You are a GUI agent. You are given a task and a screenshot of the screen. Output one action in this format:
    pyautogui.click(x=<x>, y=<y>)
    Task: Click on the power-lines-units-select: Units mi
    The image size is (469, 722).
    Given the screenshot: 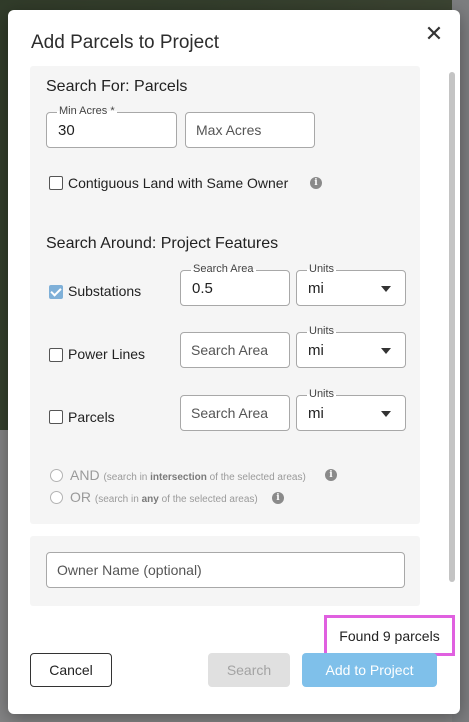 What is the action you would take?
    pyautogui.click(x=351, y=346)
    